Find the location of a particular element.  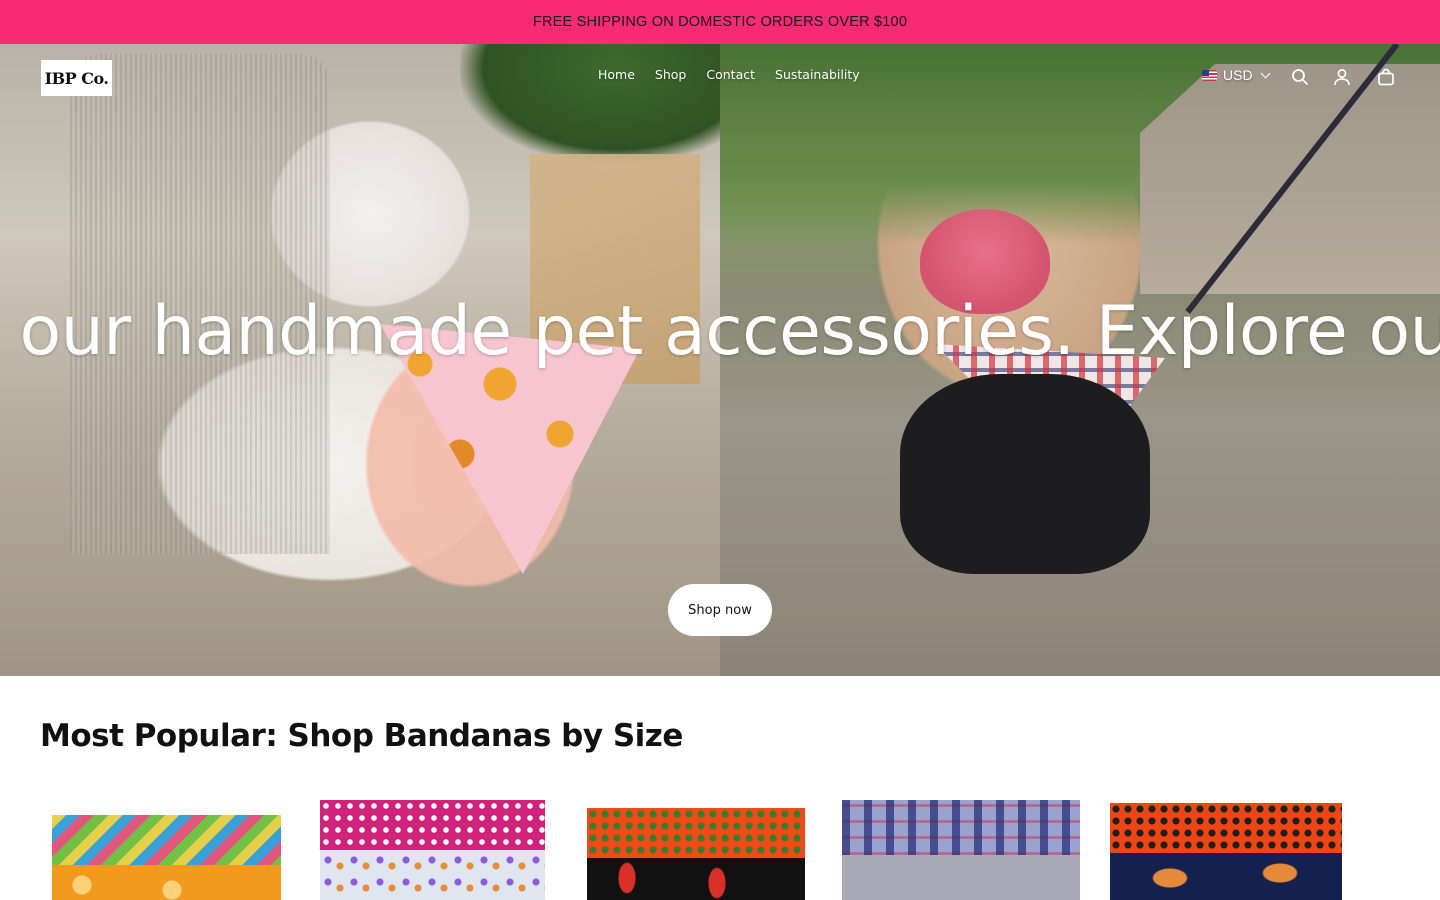

currency-selector: USD is located at coordinates (1236, 75).